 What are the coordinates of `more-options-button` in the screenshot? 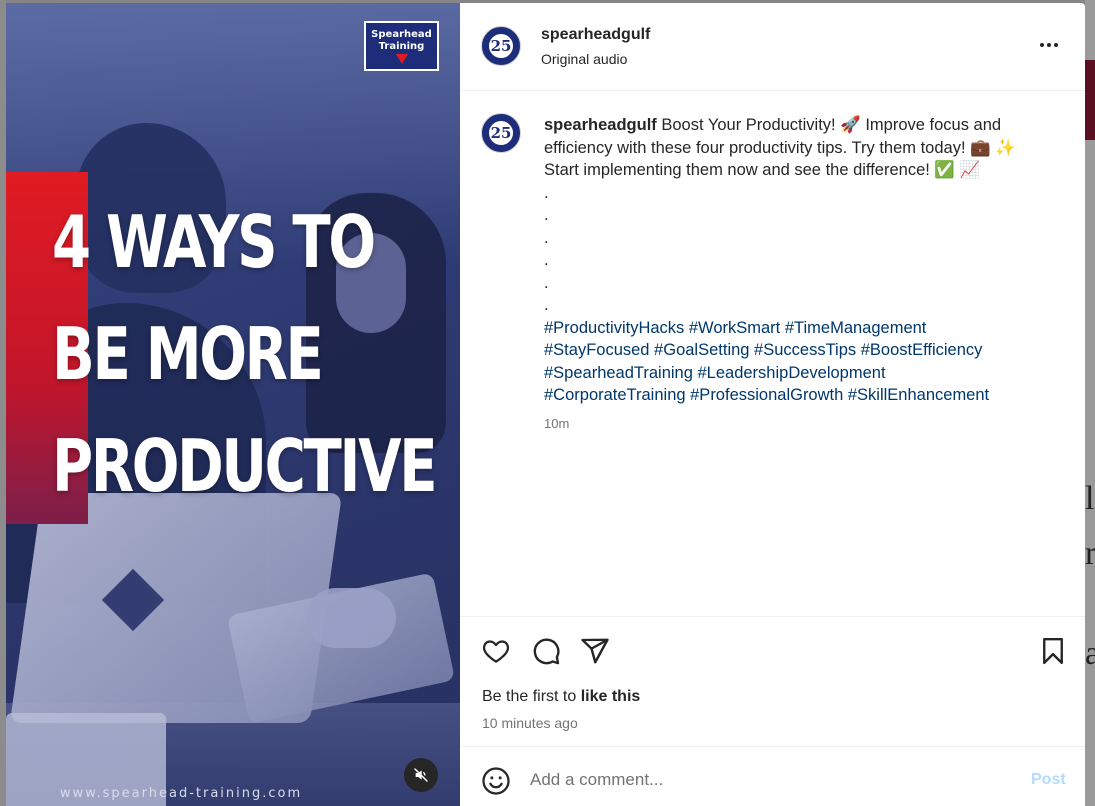 It's located at (1049, 45).